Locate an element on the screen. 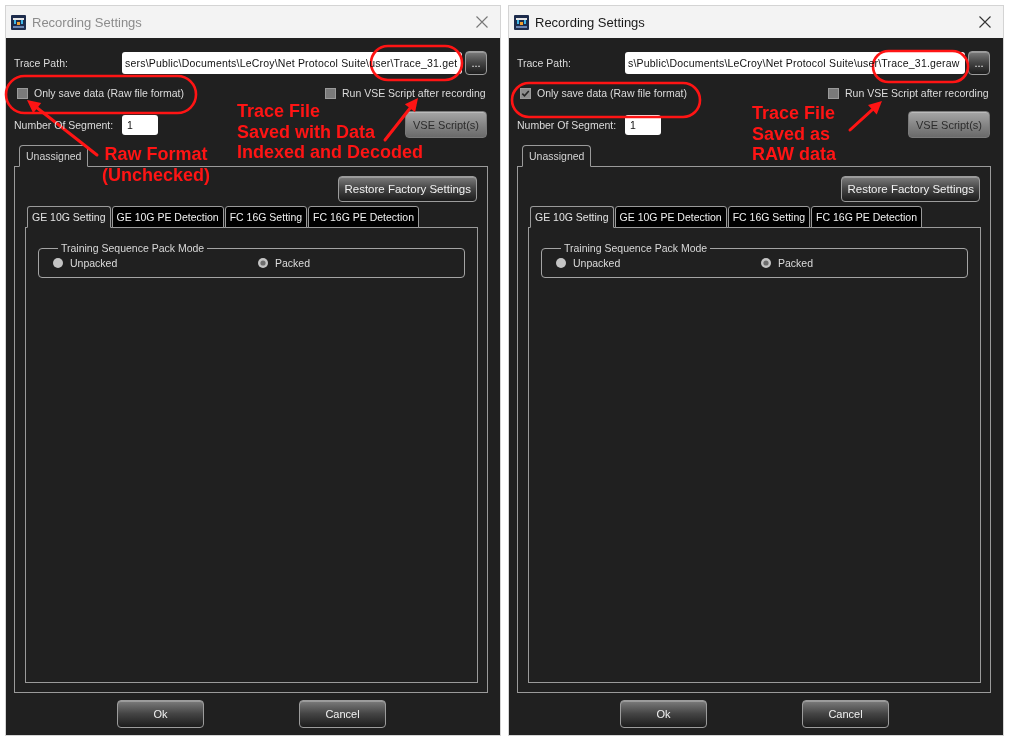  close-icon is located at coordinates (985, 22).